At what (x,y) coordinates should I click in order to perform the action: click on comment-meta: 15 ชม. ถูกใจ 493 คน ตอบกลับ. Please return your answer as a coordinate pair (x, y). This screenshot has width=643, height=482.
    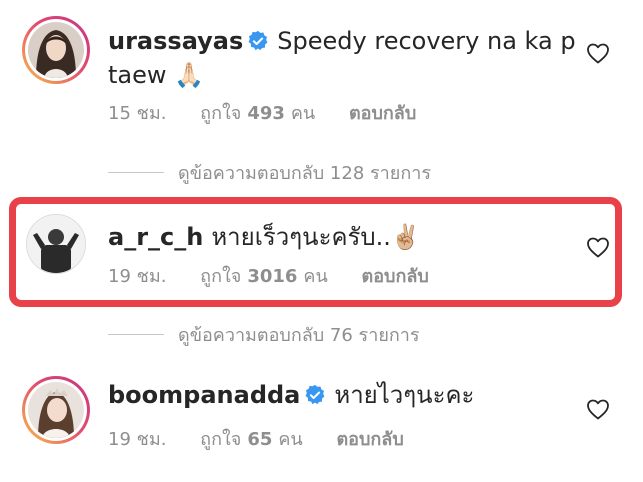
    Looking at the image, I should click on (276, 112).